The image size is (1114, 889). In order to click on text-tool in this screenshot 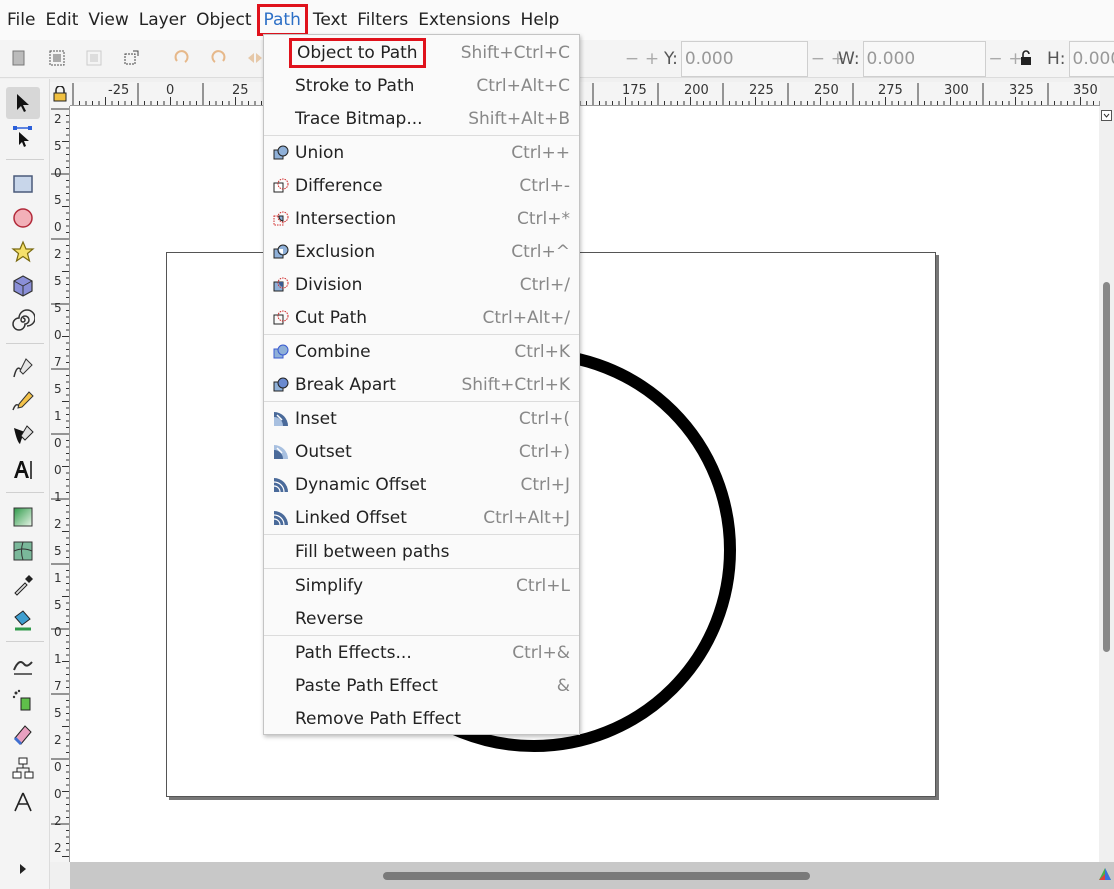, I will do `click(23, 470)`.